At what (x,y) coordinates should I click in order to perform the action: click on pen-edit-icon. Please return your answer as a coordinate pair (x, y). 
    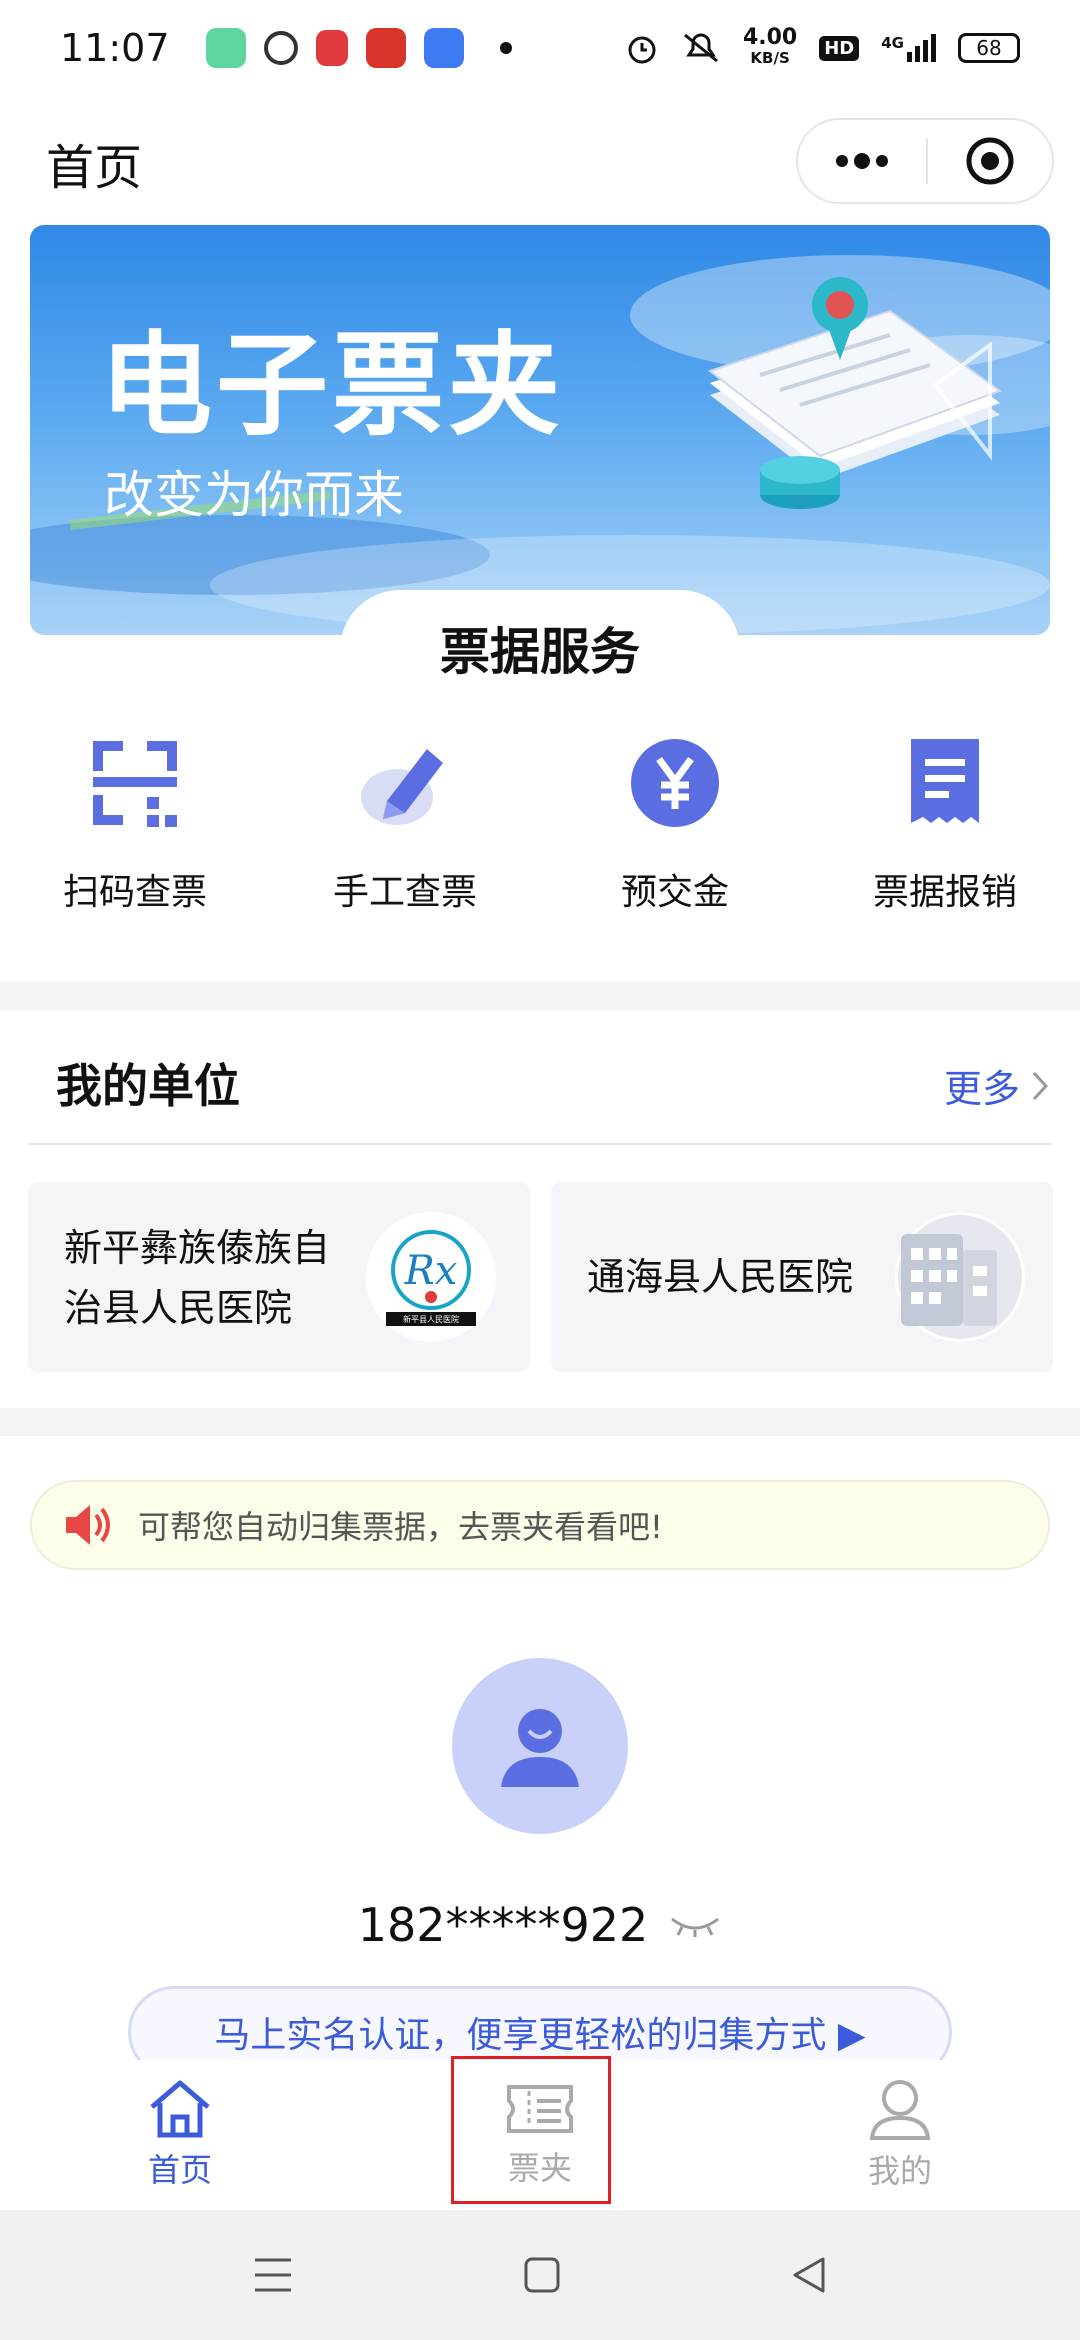
    Looking at the image, I should click on (402, 787).